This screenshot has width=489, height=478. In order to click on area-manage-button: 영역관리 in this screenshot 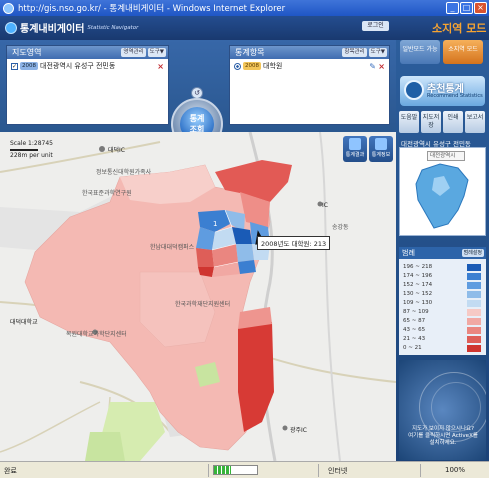, I will do `click(133, 52)`.